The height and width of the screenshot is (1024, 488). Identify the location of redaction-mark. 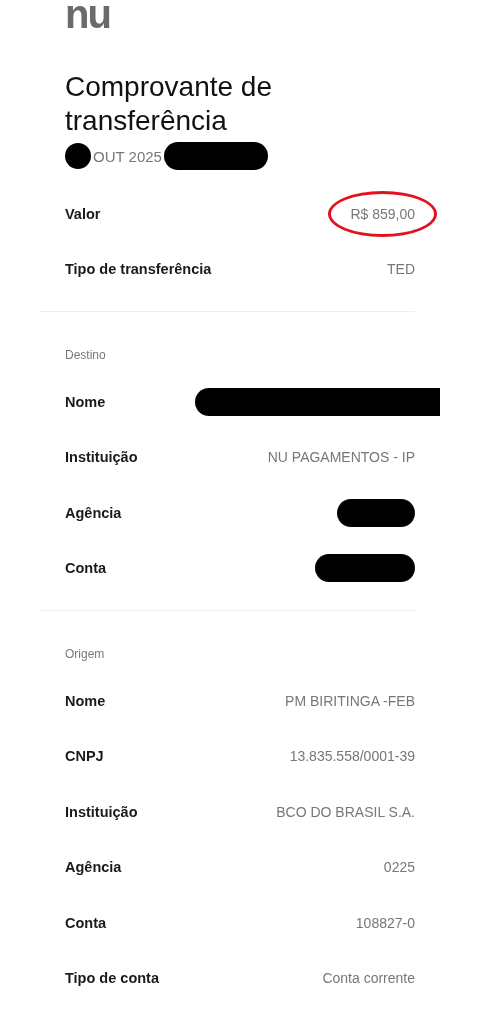
(78, 156).